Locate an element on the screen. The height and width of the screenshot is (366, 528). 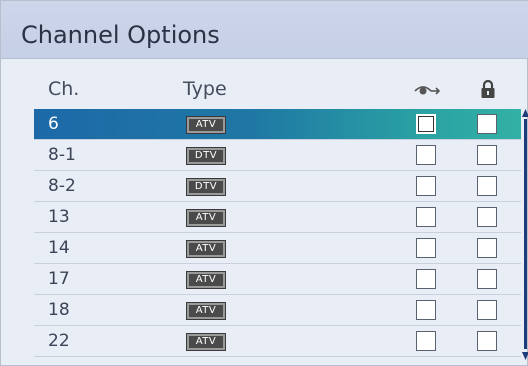
channel-row: 6 ATV is located at coordinates (277, 124).